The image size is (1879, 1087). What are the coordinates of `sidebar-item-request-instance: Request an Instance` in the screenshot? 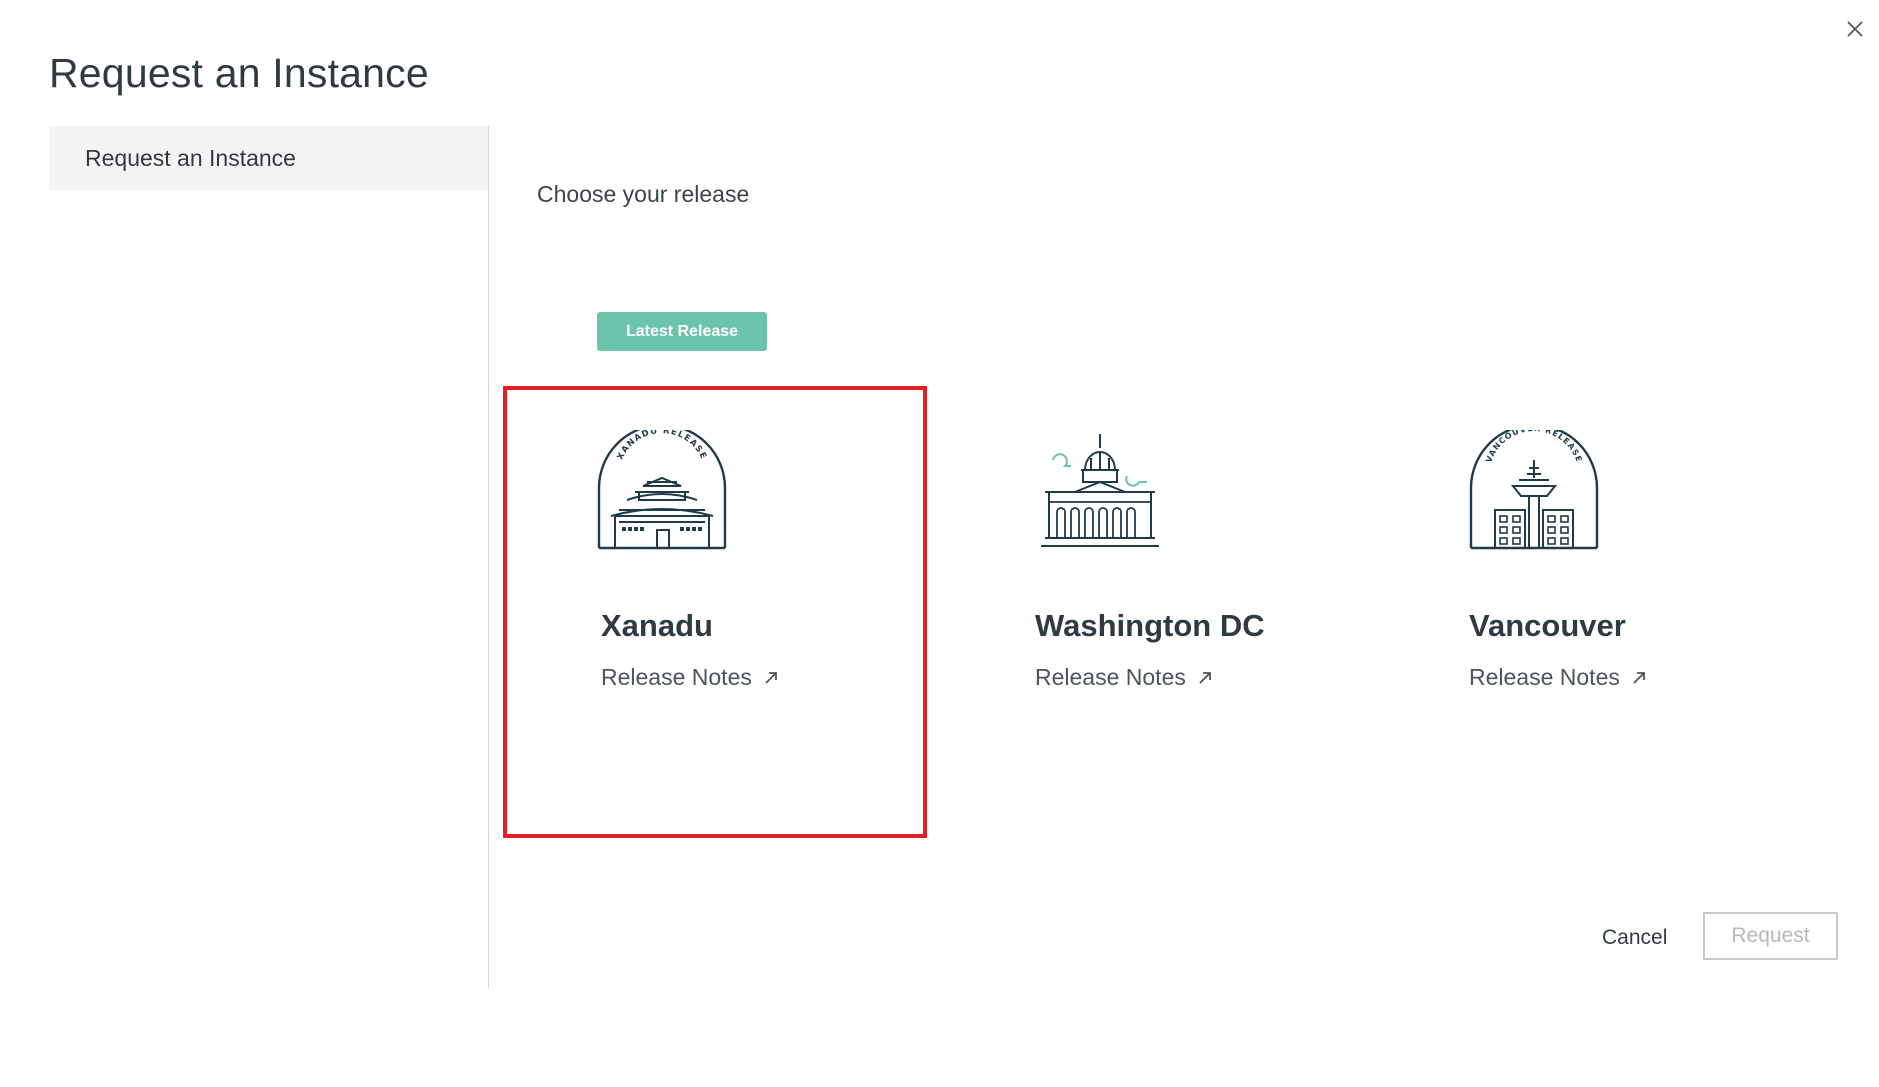 It's located at (268, 158).